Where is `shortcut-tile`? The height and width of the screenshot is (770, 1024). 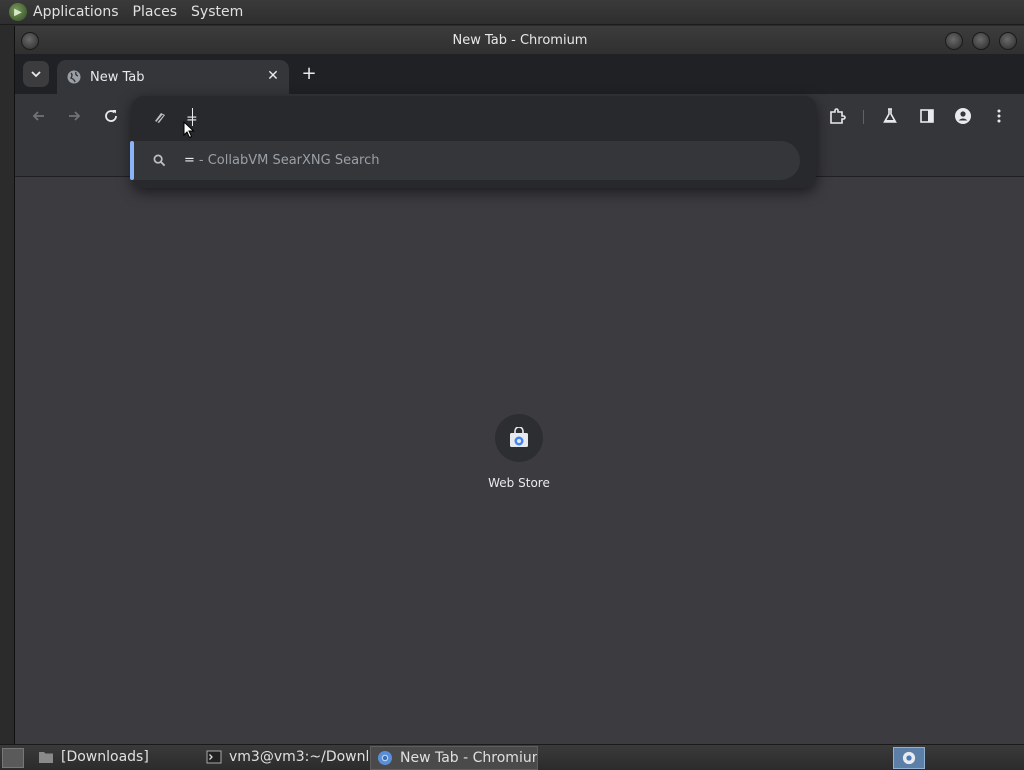 shortcut-tile is located at coordinates (519, 438).